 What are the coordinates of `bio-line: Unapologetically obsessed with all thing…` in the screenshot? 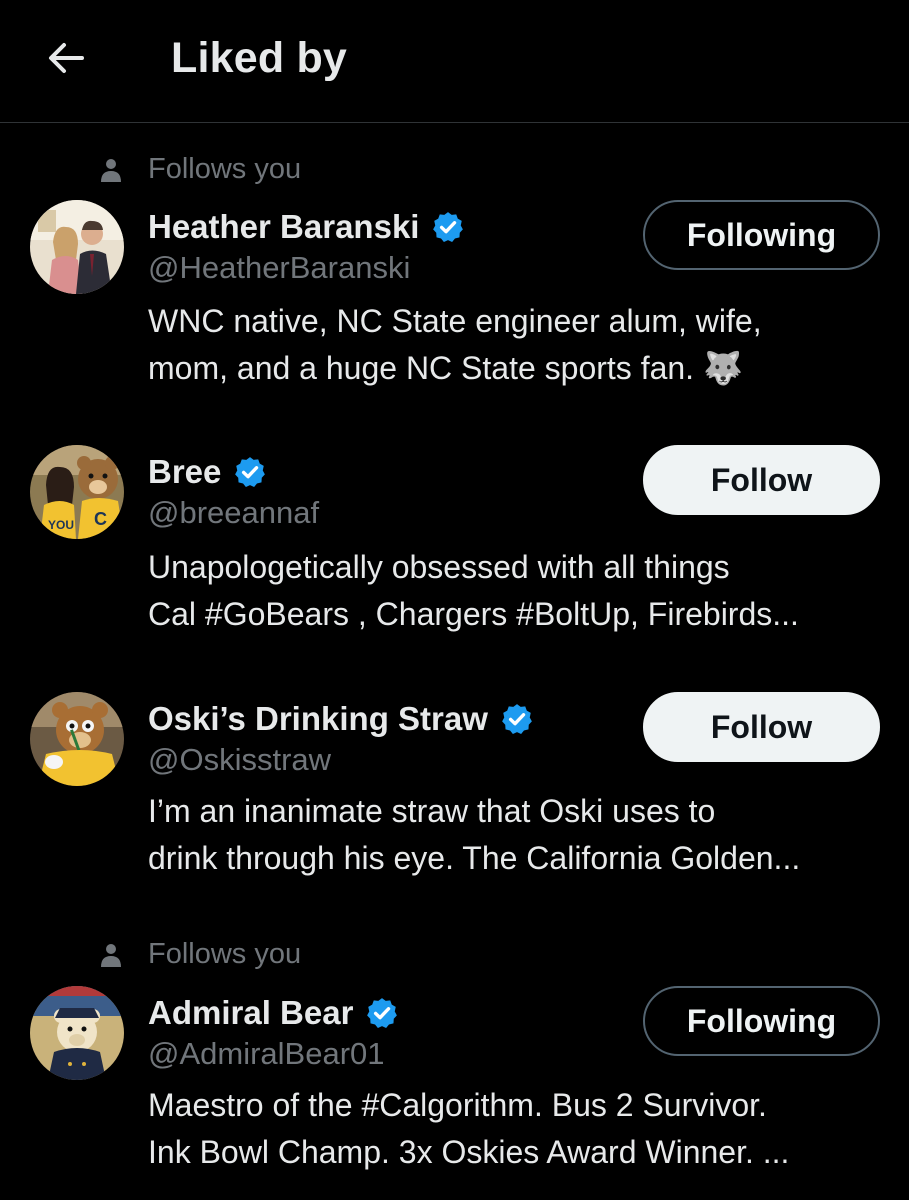 It's located at (439, 567).